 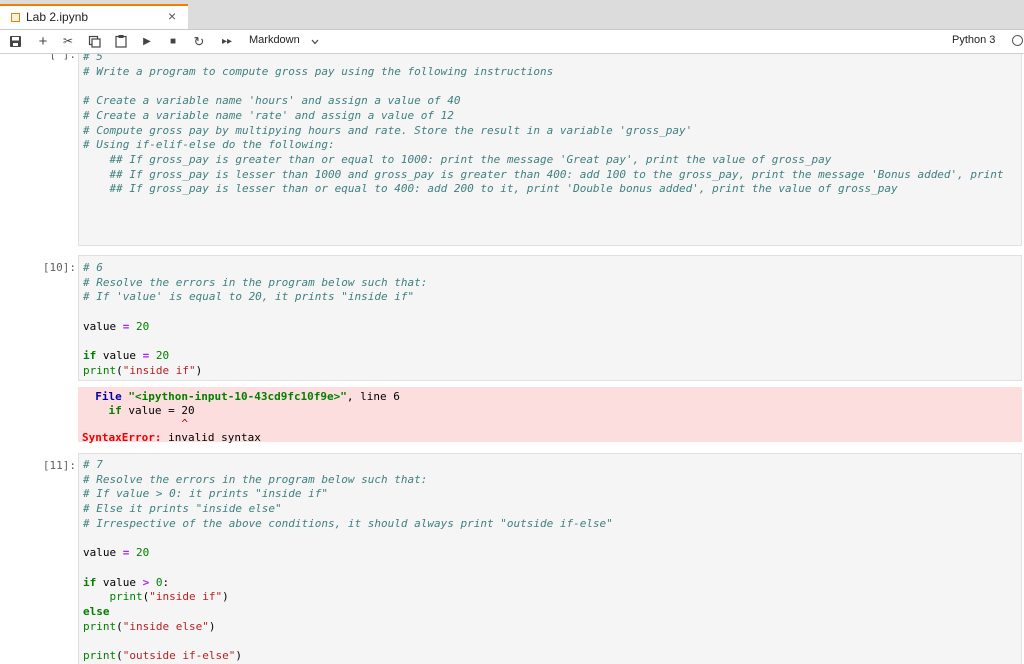 I want to click on code-op: >, so click(x=146, y=582).